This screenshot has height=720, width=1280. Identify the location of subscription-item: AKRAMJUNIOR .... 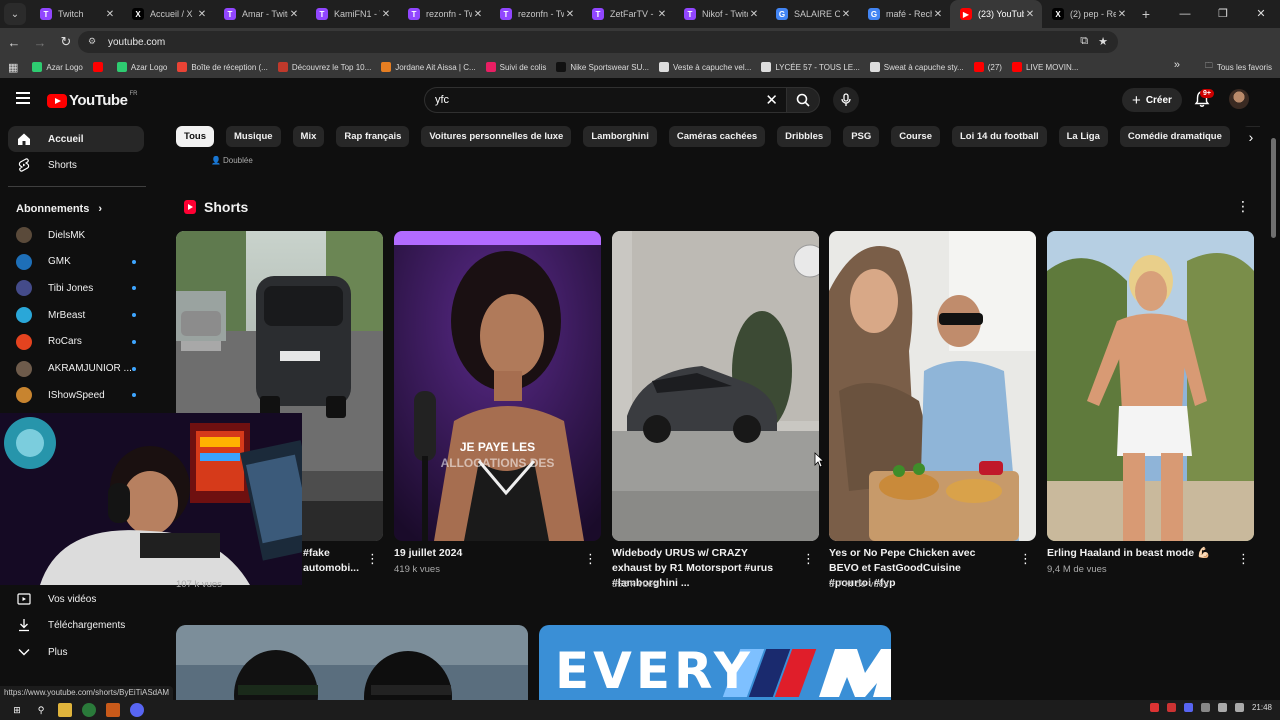
(76, 369).